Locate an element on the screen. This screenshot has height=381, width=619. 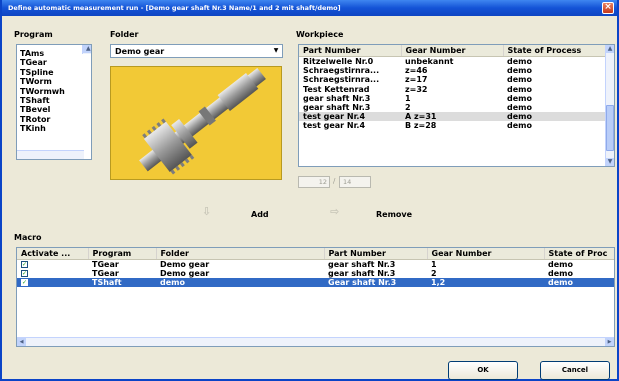
program-item: TBevel is located at coordinates (54, 109).